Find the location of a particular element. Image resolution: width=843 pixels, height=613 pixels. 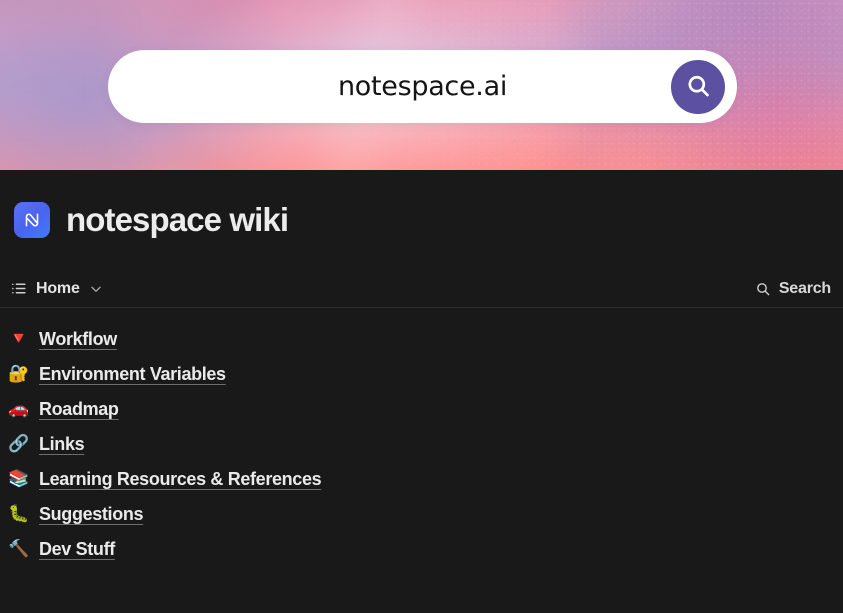

hammer-icon: 🔨 is located at coordinates (19, 549).